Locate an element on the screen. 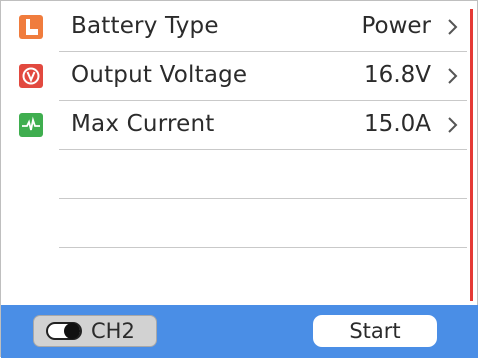 The image size is (478, 358). start-button: Start is located at coordinates (375, 331).